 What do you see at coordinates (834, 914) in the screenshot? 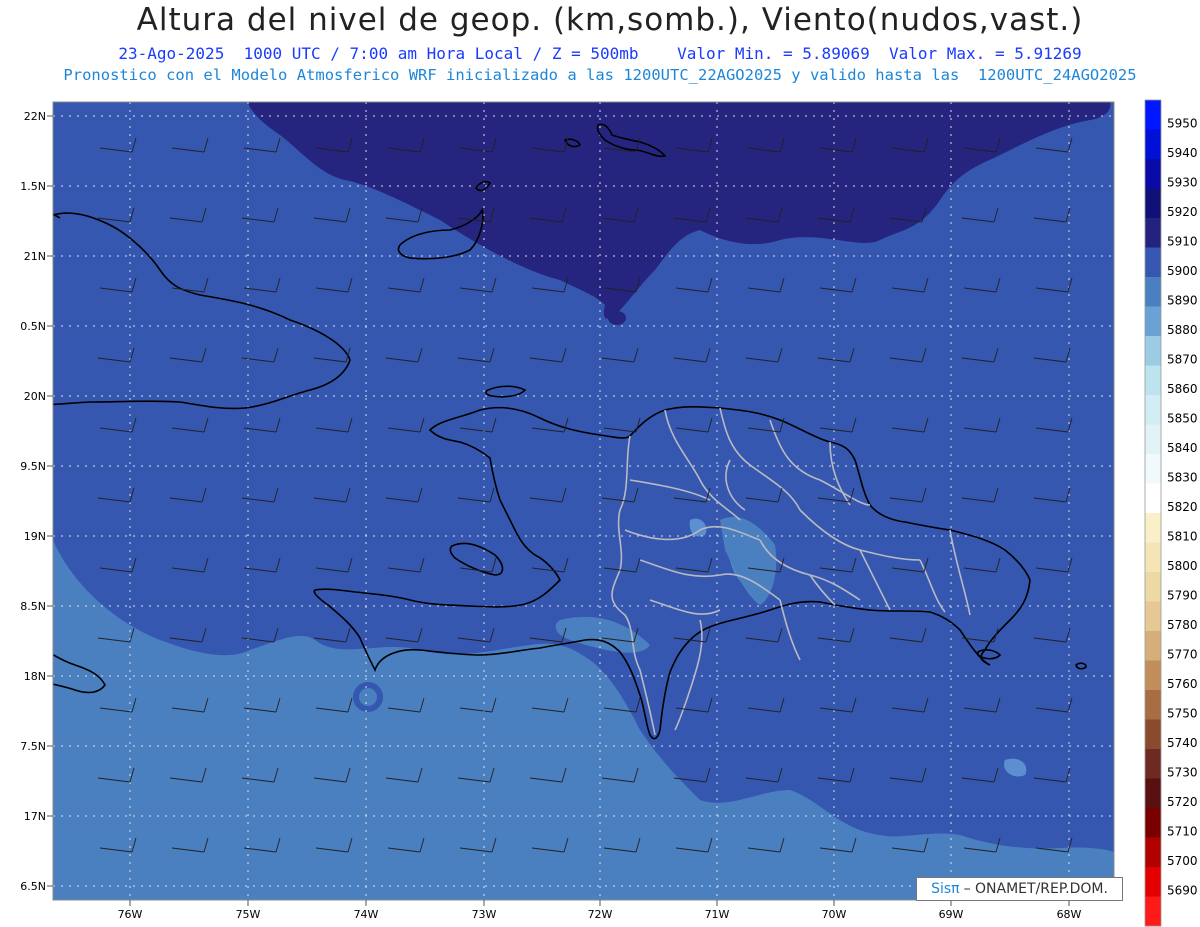
I see `lon-label: 70W` at bounding box center [834, 914].